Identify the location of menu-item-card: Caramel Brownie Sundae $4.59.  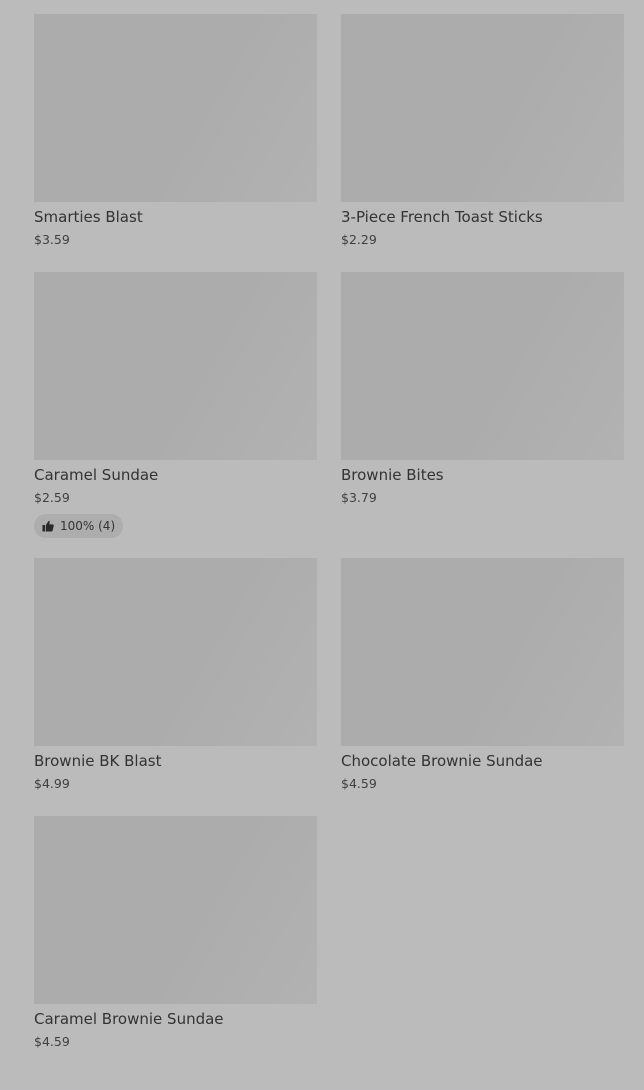
(175, 945).